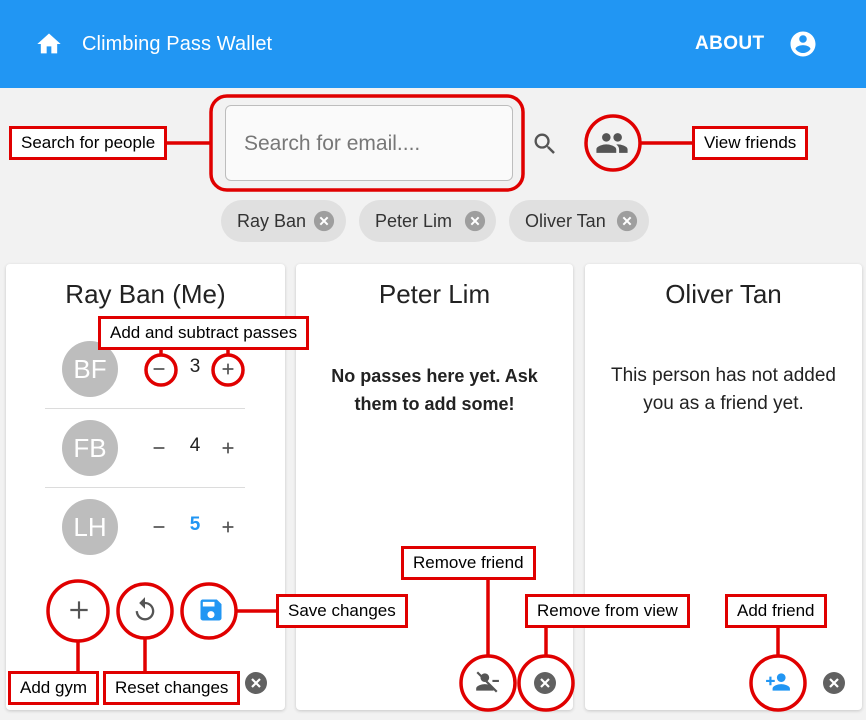 This screenshot has height=720, width=866. I want to click on annotation-search-people: Search for people, so click(88, 143).